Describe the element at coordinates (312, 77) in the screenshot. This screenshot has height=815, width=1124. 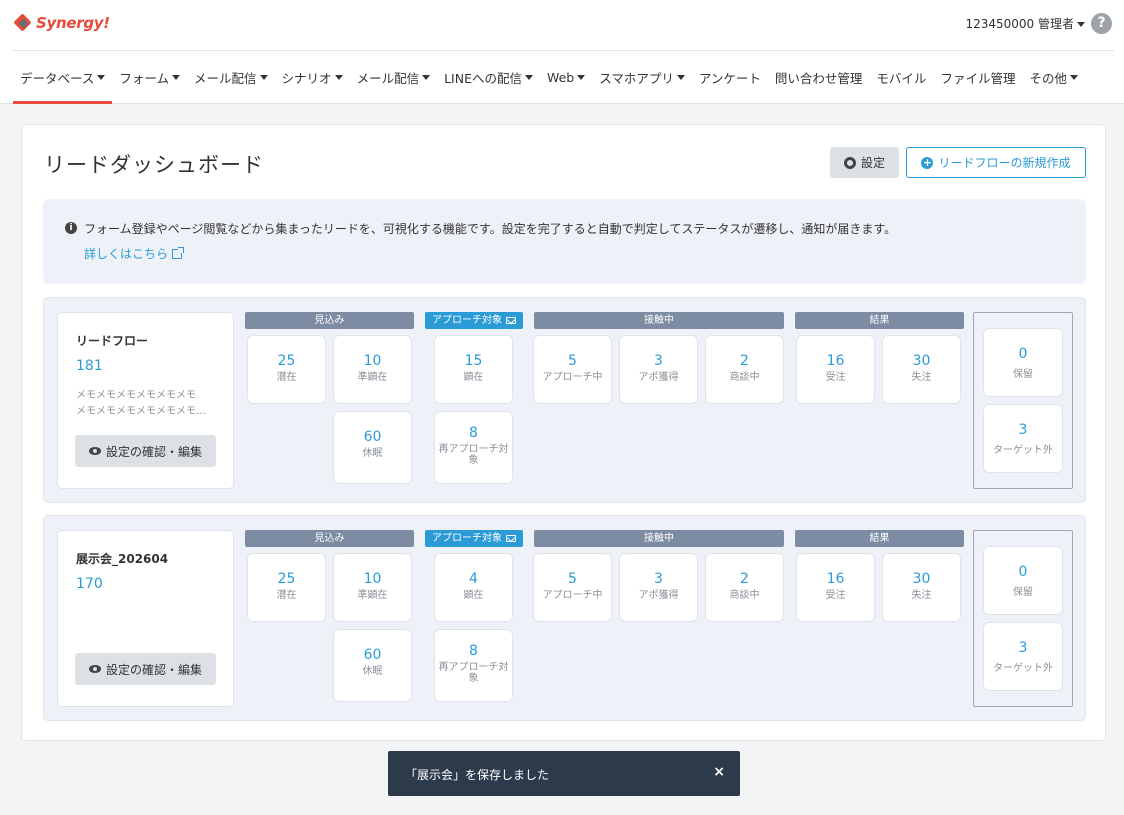
I see `nav-item-scenario: シナリオ` at that location.